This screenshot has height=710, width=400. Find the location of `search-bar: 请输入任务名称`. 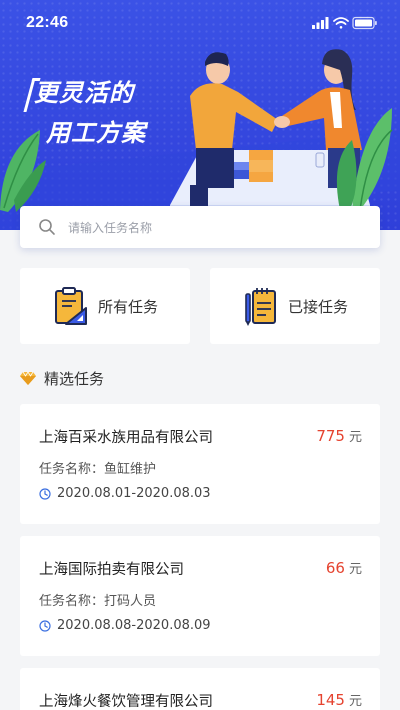

search-bar: 请输入任务名称 is located at coordinates (200, 227).